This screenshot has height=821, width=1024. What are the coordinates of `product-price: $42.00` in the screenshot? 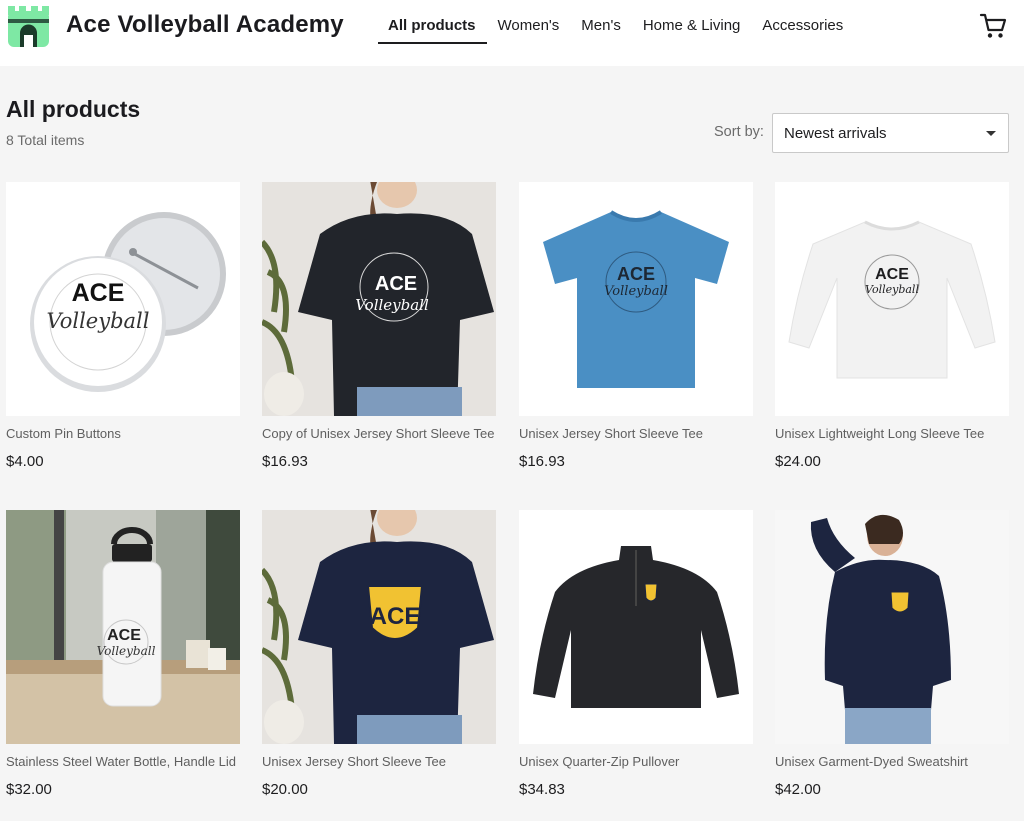 It's located at (798, 789).